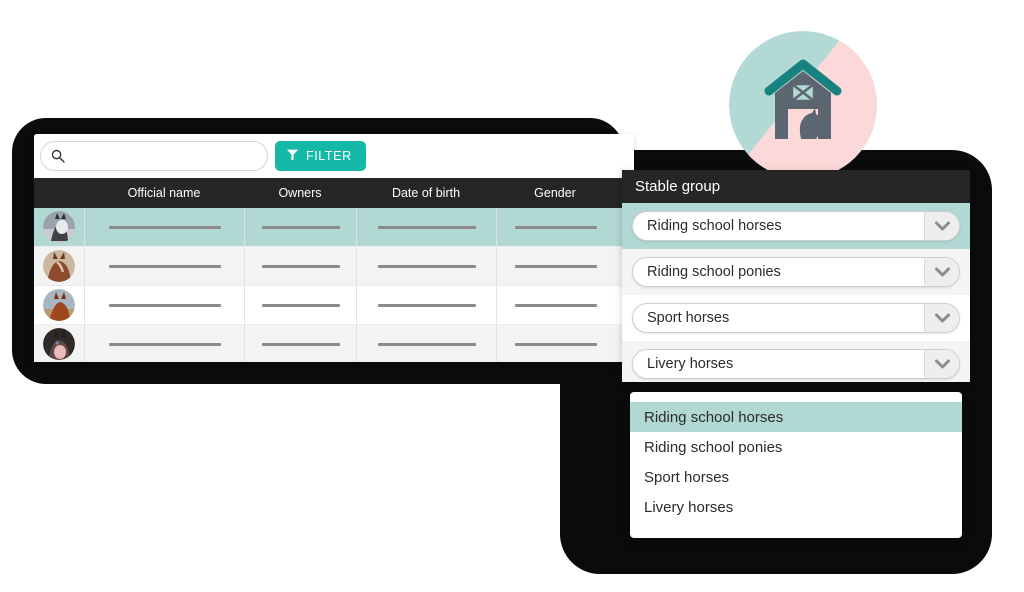 The height and width of the screenshot is (592, 1024). Describe the element at coordinates (329, 156) in the screenshot. I see `filter-button-label: FILTER` at that location.